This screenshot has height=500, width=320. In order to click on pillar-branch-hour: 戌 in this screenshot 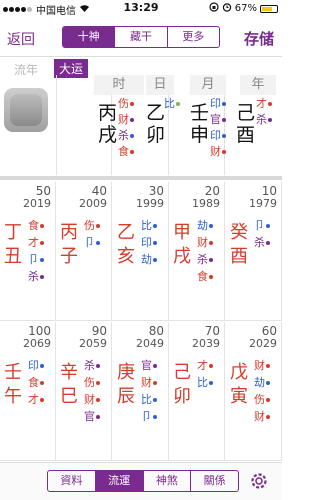, I will do `click(108, 135)`.